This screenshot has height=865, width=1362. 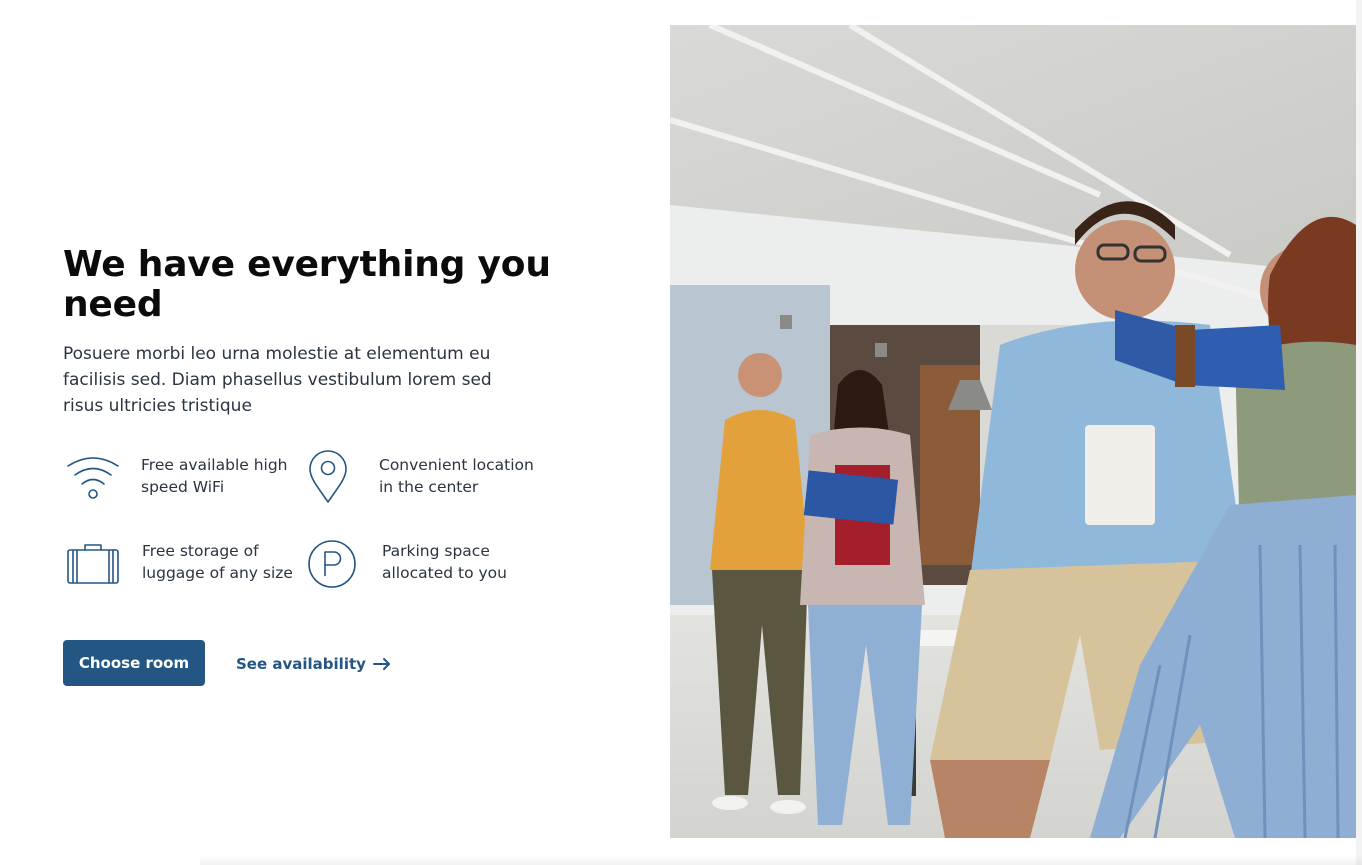 I want to click on see-availability-link: See availability, so click(x=314, y=664).